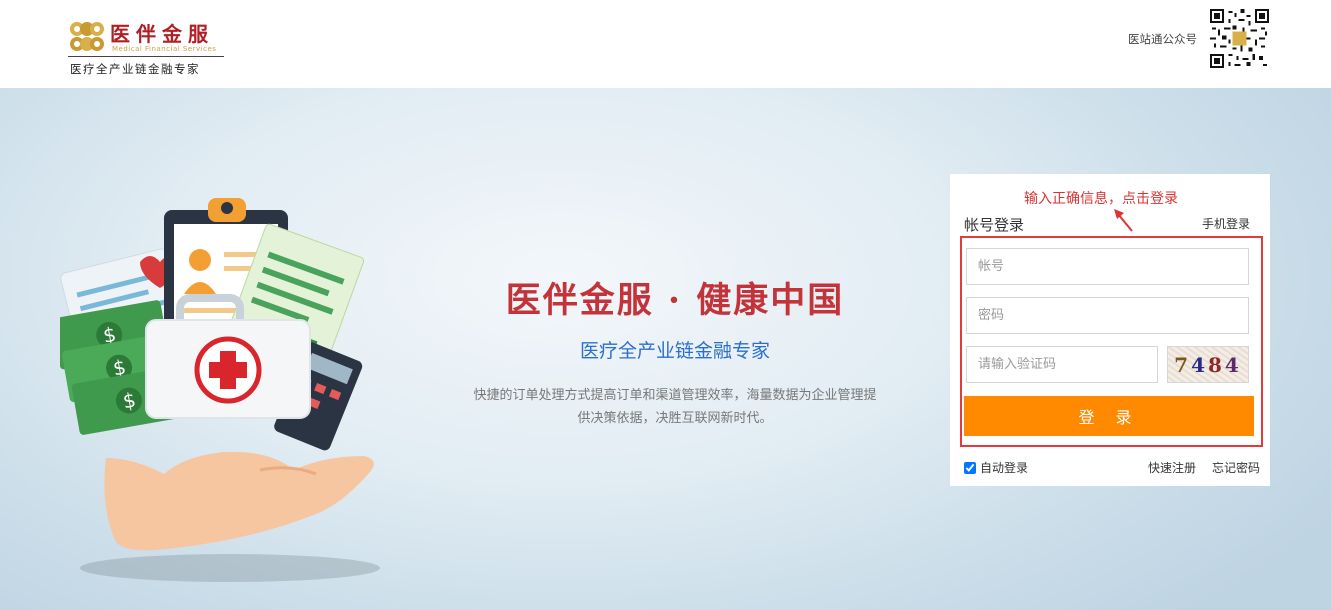 The width and height of the screenshot is (1331, 610). Describe the element at coordinates (1226, 223) in the screenshot. I see `phone-login-tab: 手机登录` at that location.